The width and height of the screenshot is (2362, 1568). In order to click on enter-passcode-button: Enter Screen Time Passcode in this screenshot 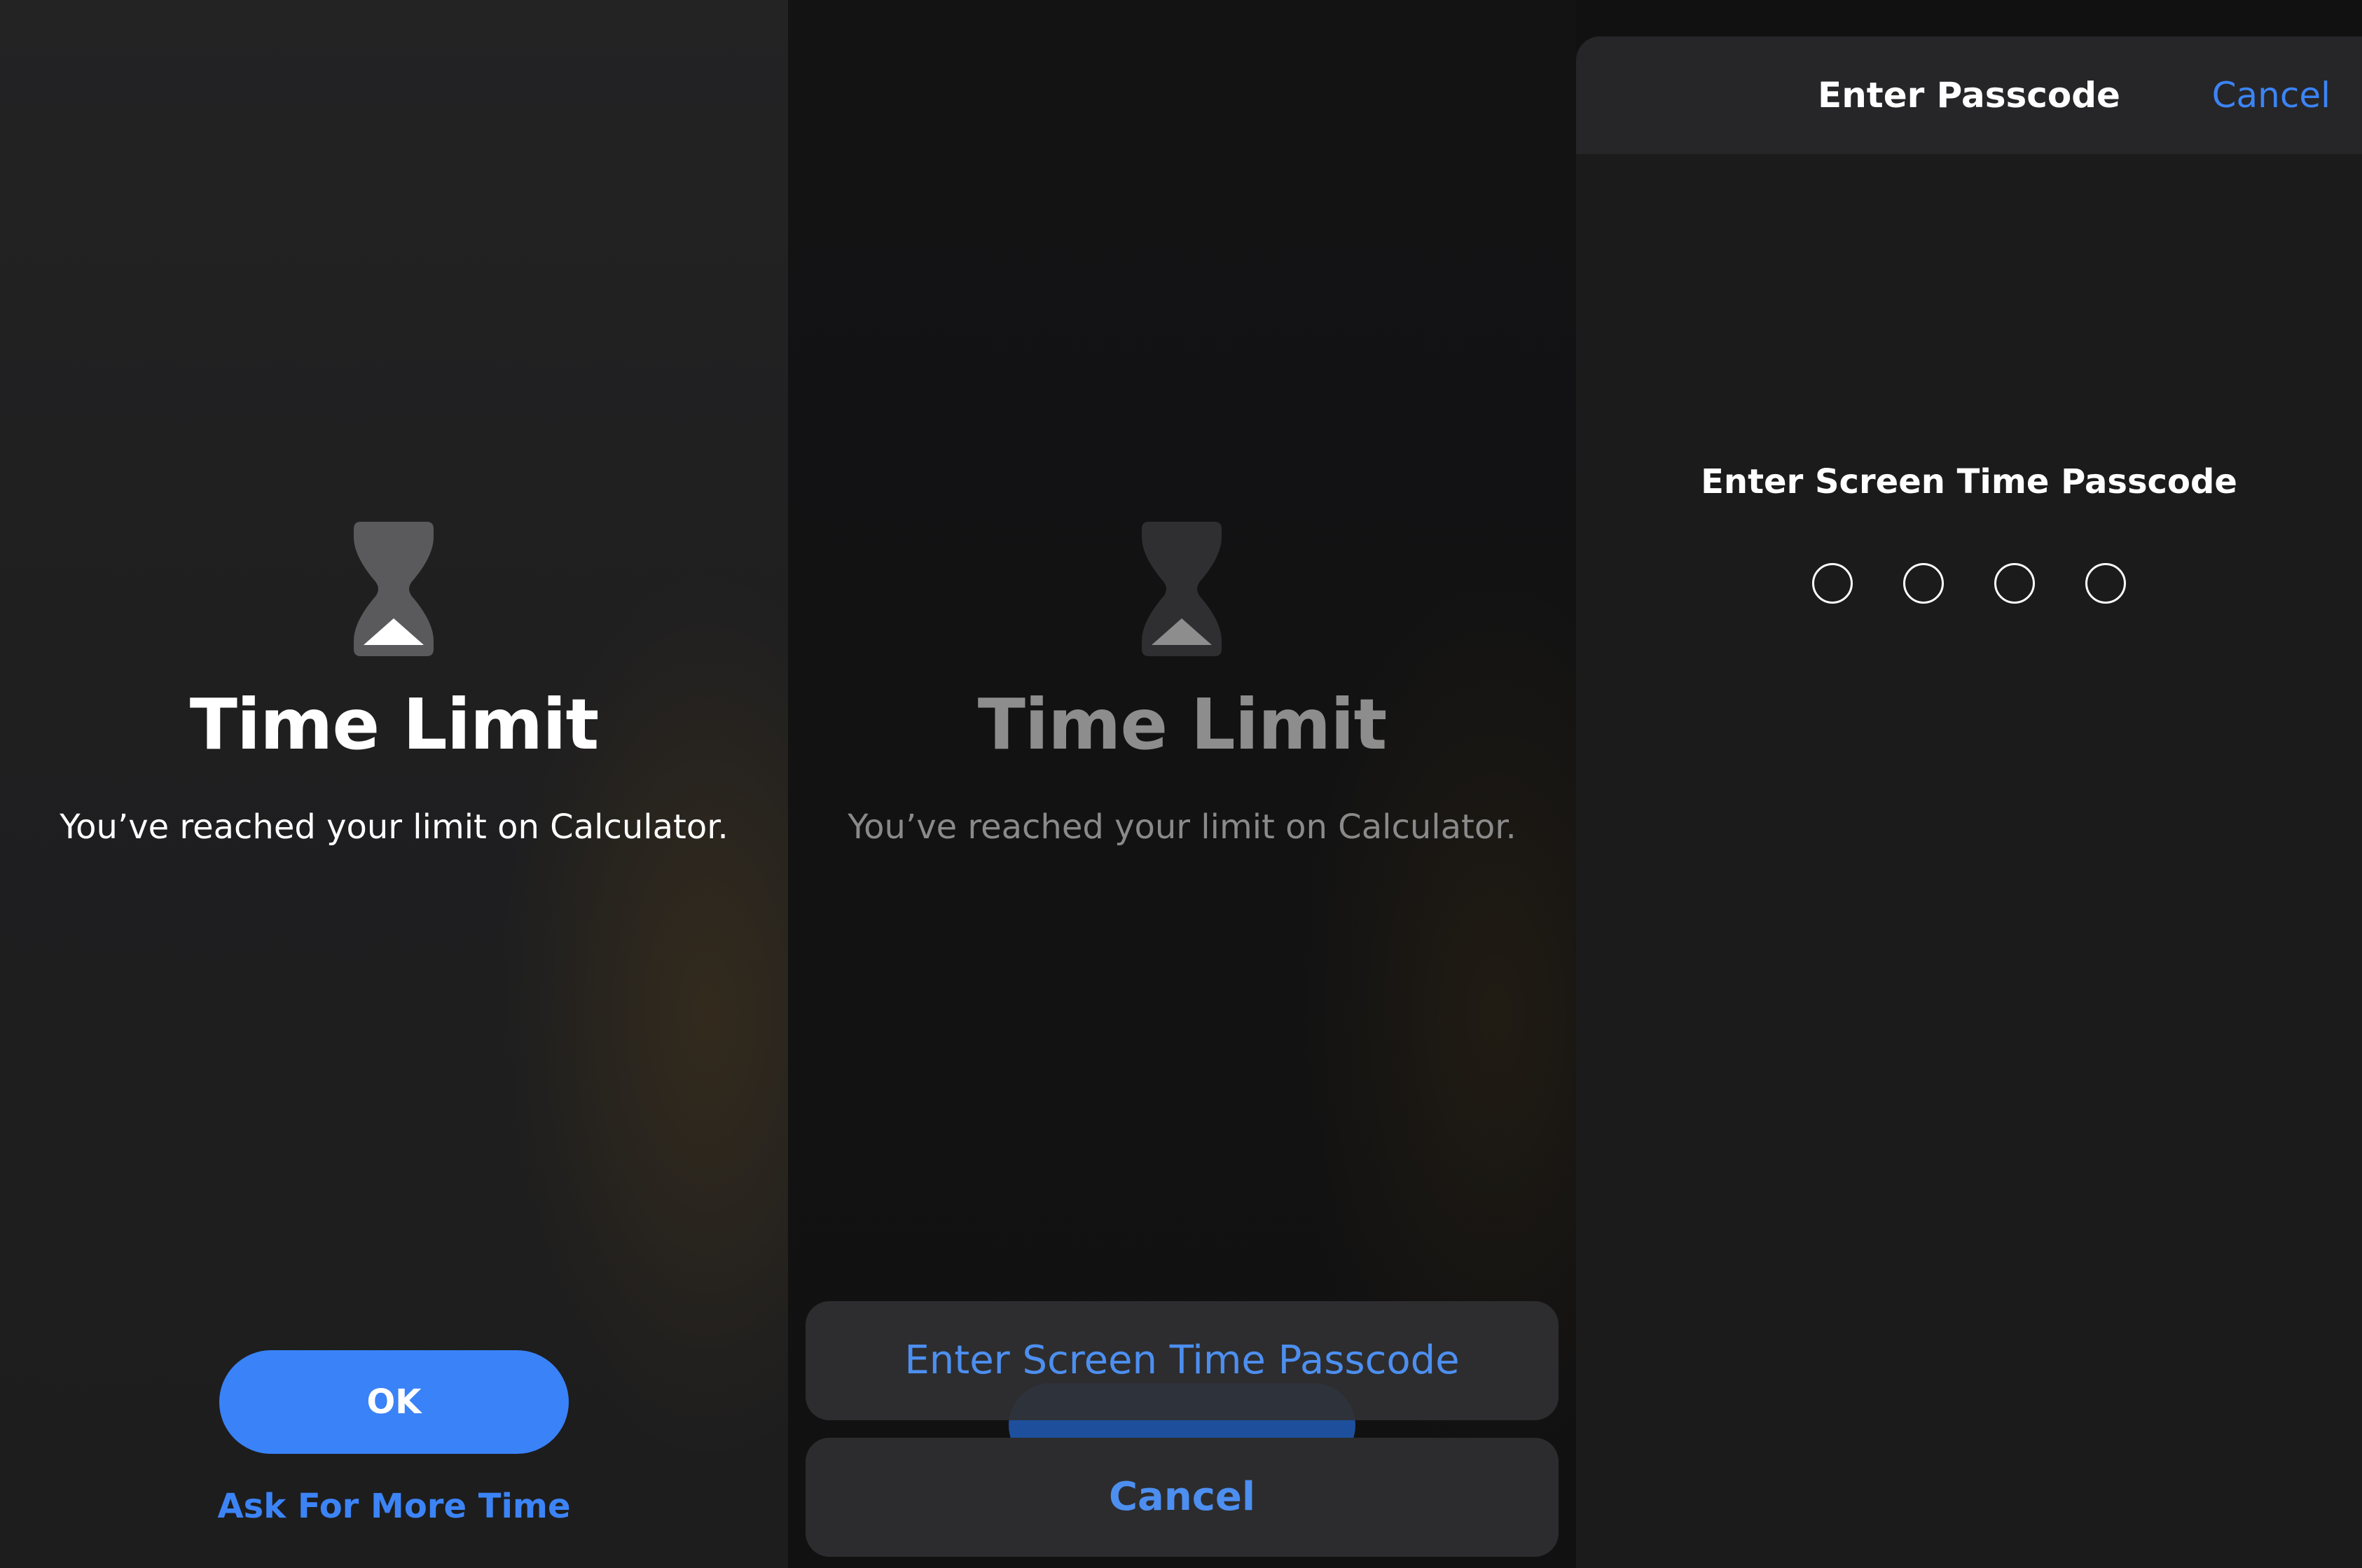, I will do `click(1182, 1360)`.